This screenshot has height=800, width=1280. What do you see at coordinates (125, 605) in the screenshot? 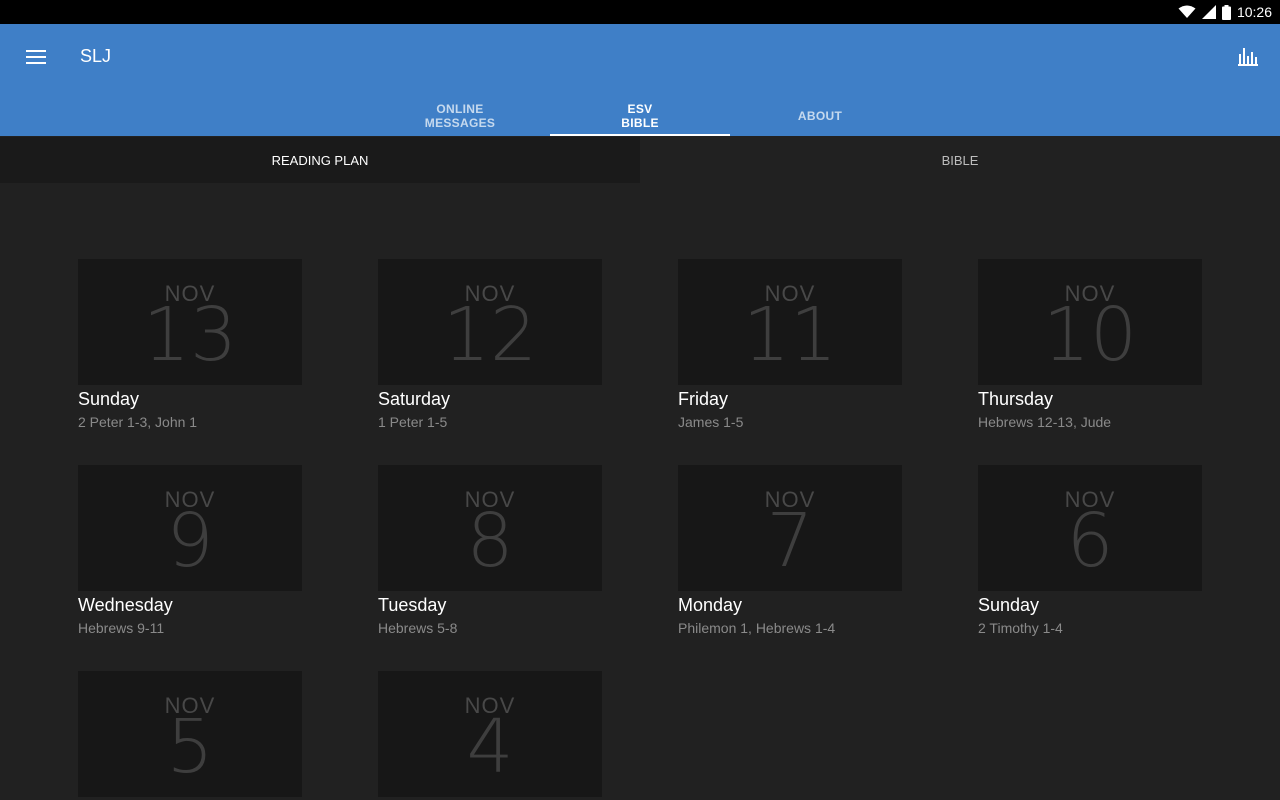
I see `reading-weekday: Wednesday` at bounding box center [125, 605].